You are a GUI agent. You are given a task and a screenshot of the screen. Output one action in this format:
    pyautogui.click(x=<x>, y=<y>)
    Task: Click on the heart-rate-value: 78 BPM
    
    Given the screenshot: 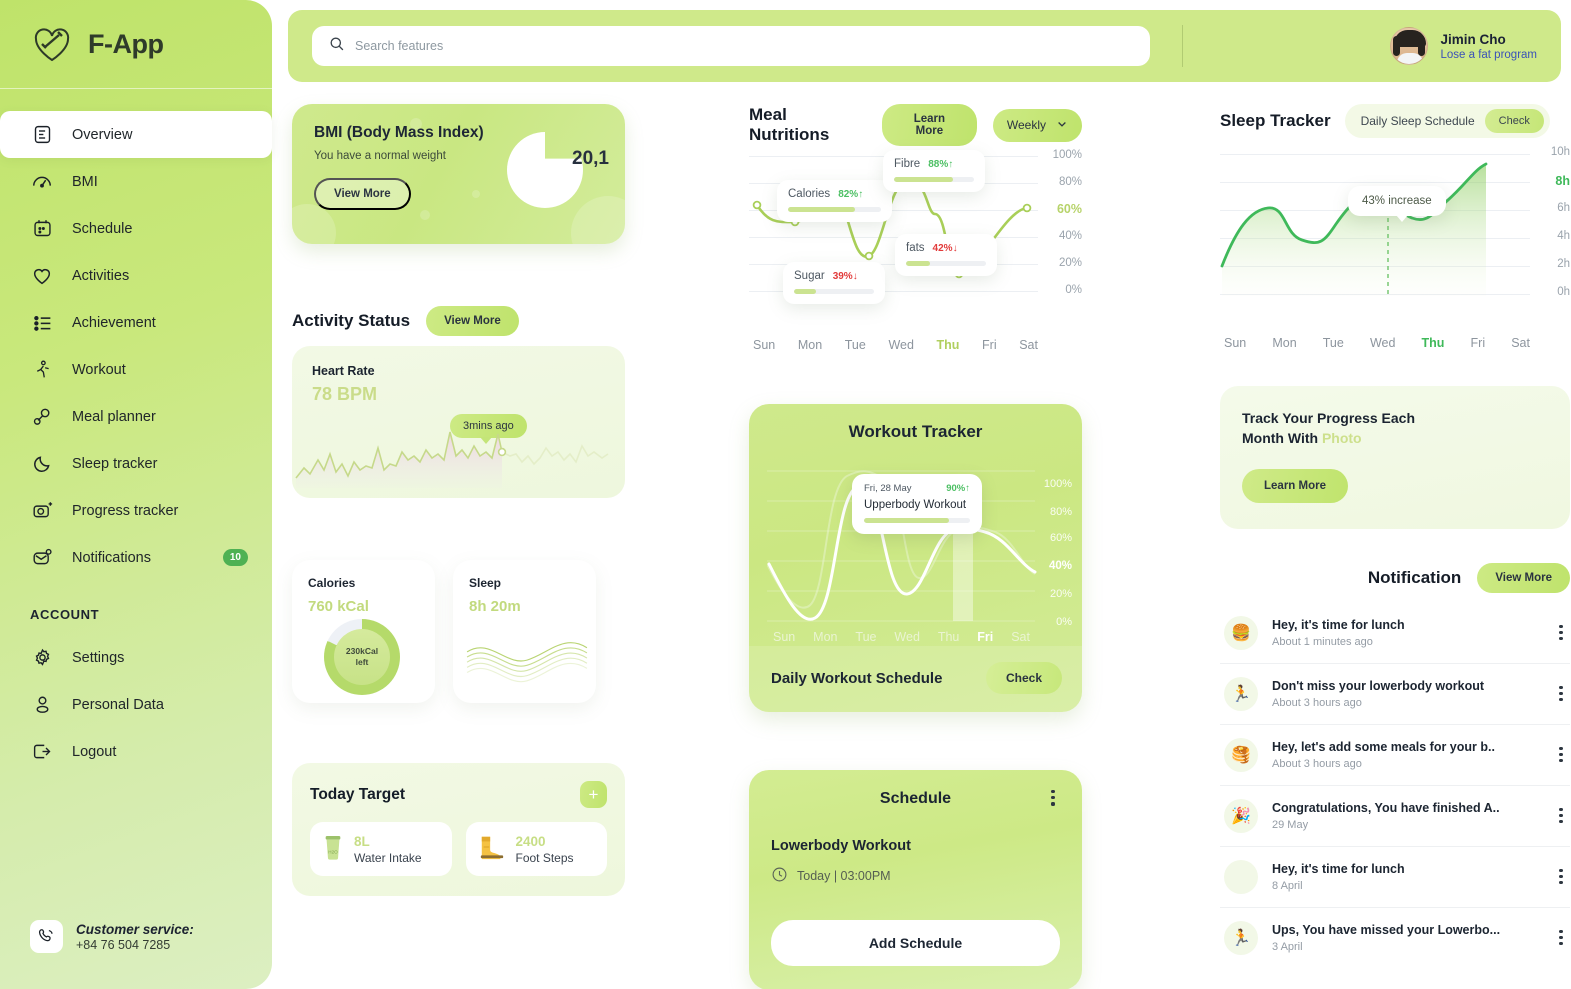 What is the action you would take?
    pyautogui.click(x=345, y=394)
    